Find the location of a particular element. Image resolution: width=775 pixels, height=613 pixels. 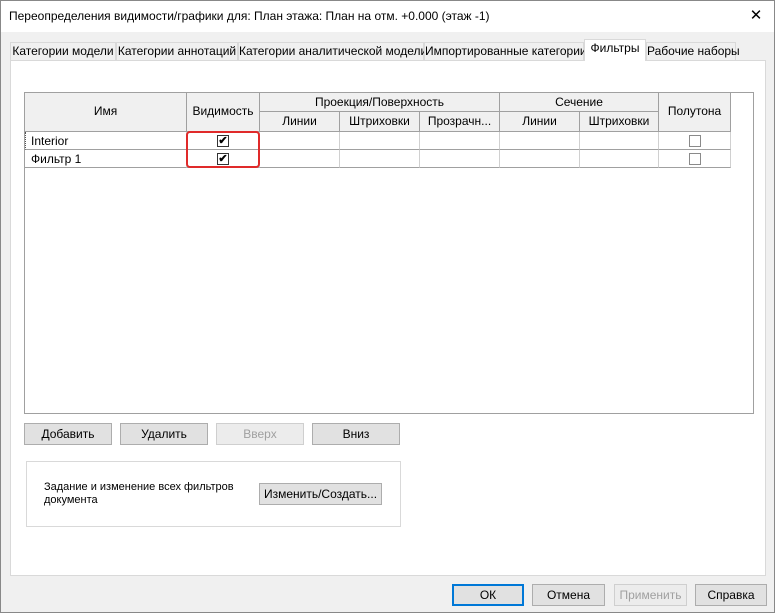

col-header-projection-patterns: Штриховки is located at coordinates (380, 122).